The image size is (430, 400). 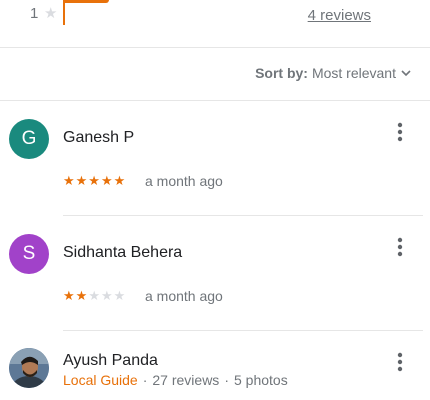 What do you see at coordinates (29, 368) in the screenshot?
I see `avatar-photo` at bounding box center [29, 368].